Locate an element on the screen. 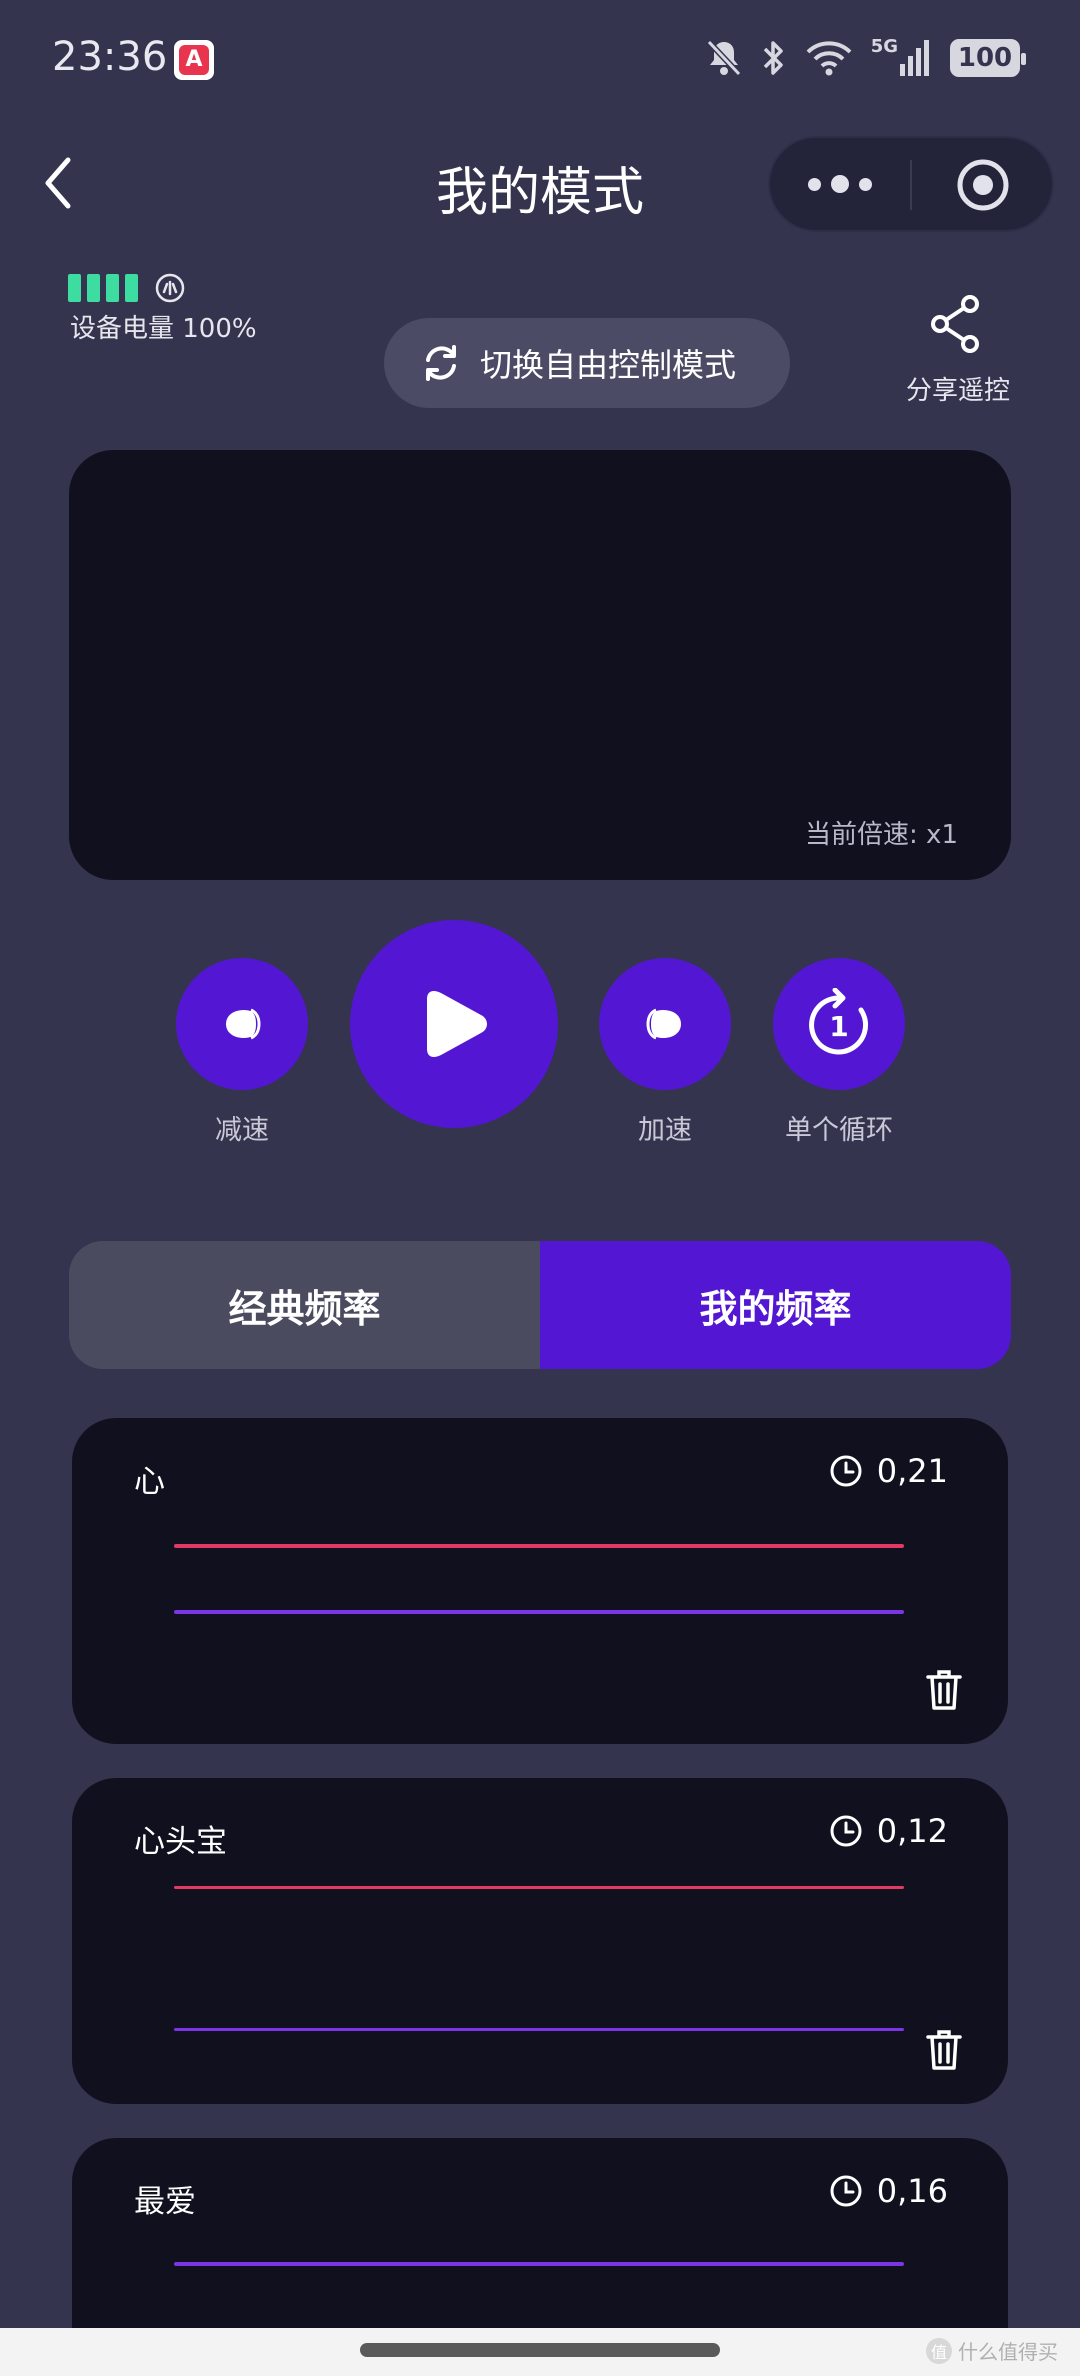 The height and width of the screenshot is (2376, 1080). tab-my-frequency: 我的频率 is located at coordinates (775, 1305).